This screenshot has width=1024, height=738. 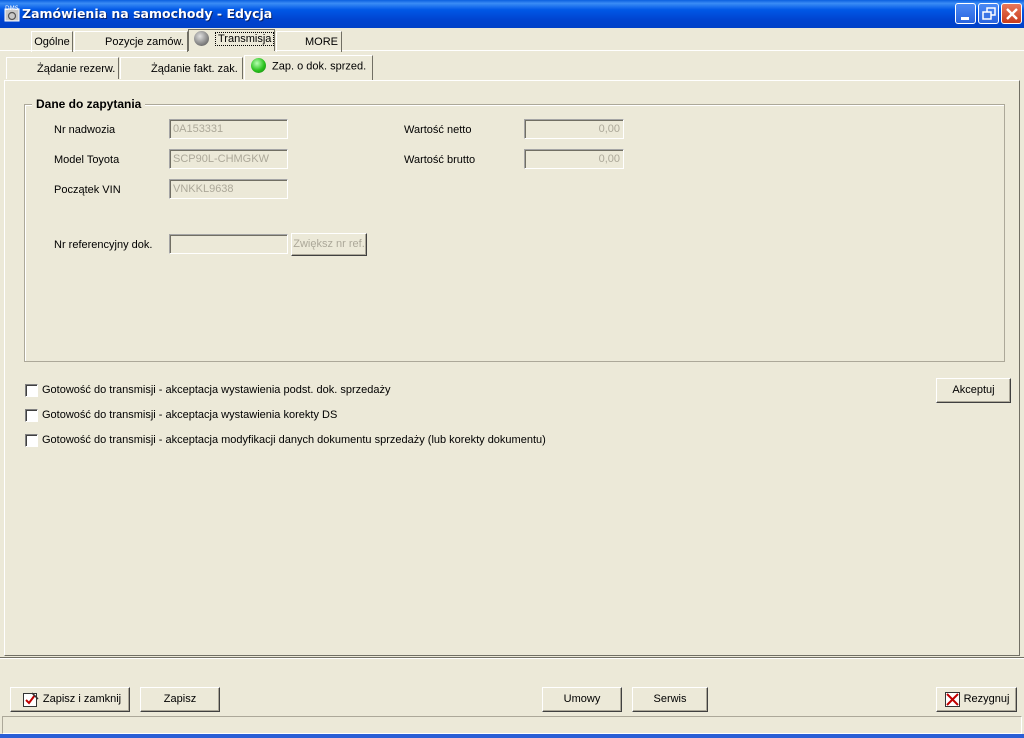 I want to click on tab-label: Transmisja, so click(x=245, y=39).